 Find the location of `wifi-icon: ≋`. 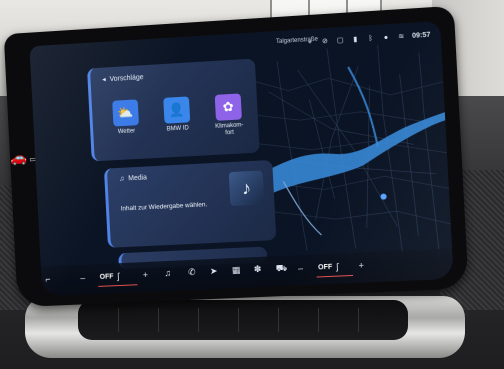

wifi-icon: ≋ is located at coordinates (401, 36).